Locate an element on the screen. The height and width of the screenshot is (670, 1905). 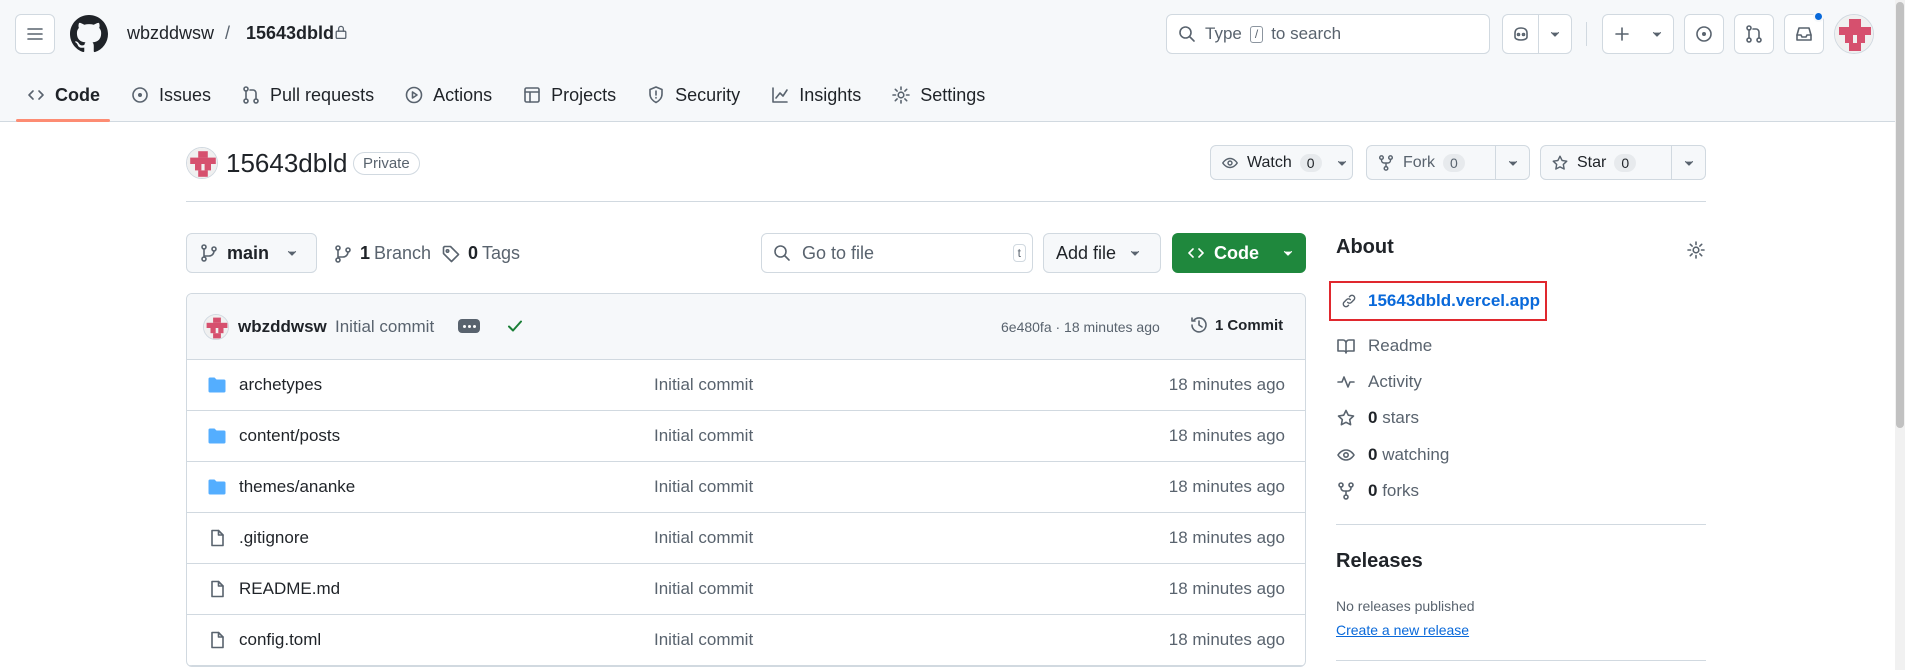
forks-count: 0 is located at coordinates (1373, 490).